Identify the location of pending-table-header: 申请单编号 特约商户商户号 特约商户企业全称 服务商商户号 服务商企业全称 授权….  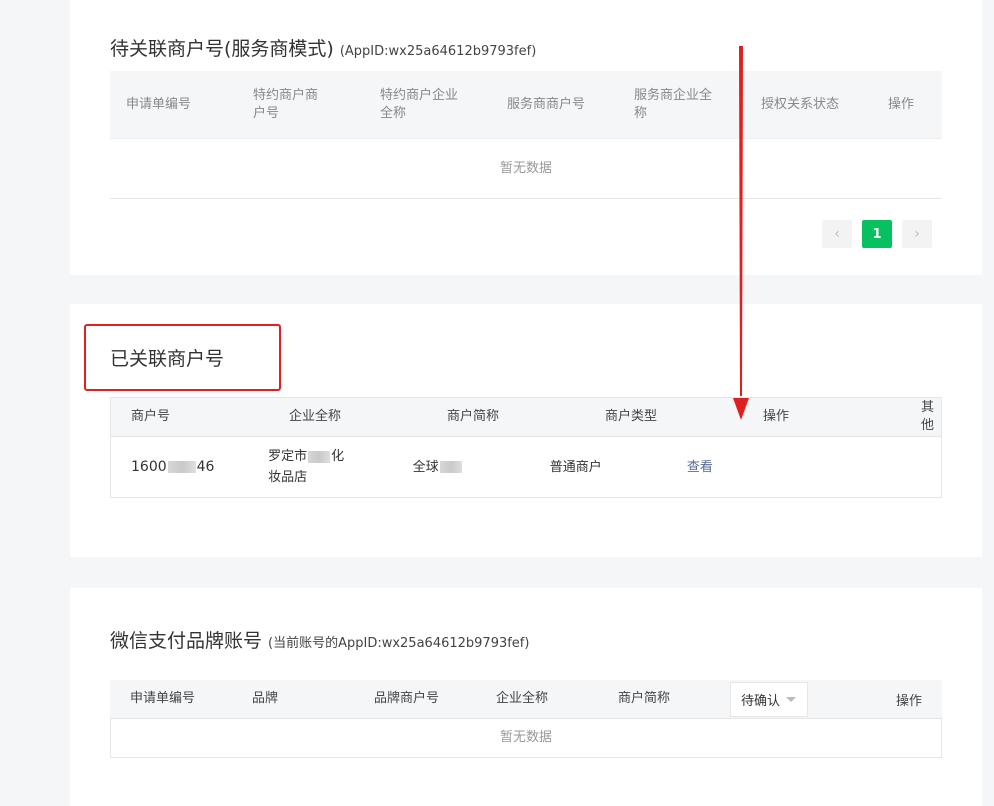
(526, 105).